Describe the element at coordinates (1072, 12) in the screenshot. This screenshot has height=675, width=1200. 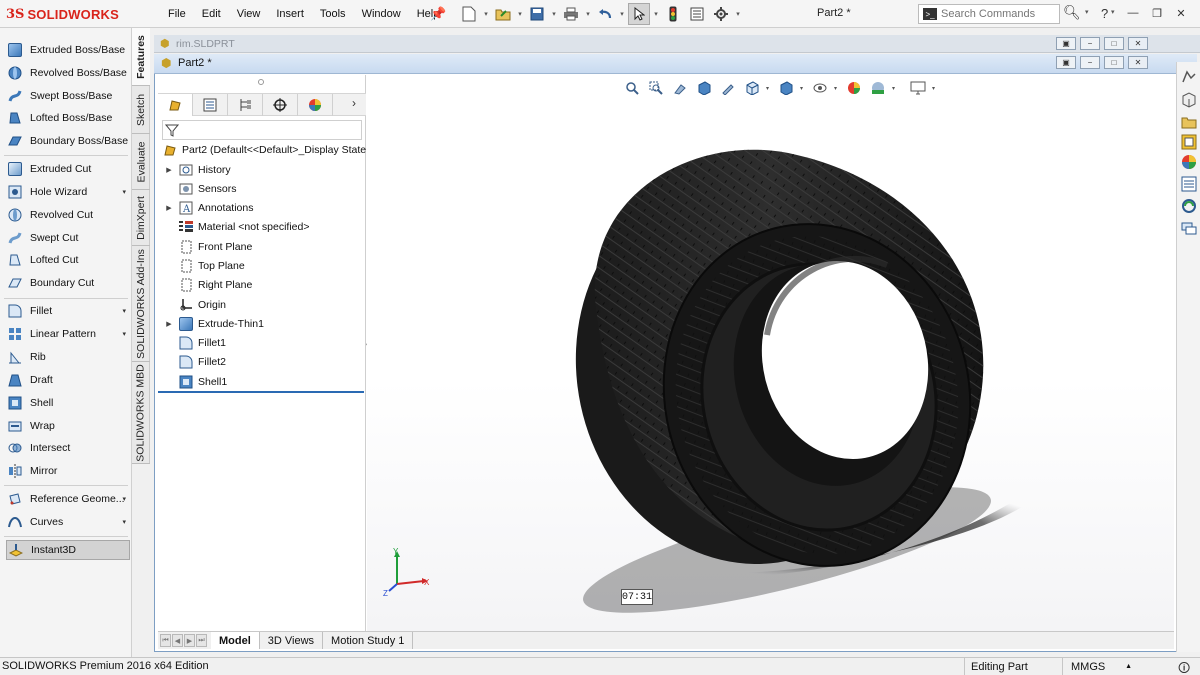
I see `search-icon: 🔍︎` at that location.